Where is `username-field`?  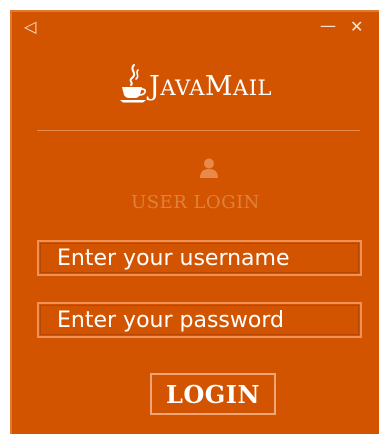 username-field is located at coordinates (199, 258).